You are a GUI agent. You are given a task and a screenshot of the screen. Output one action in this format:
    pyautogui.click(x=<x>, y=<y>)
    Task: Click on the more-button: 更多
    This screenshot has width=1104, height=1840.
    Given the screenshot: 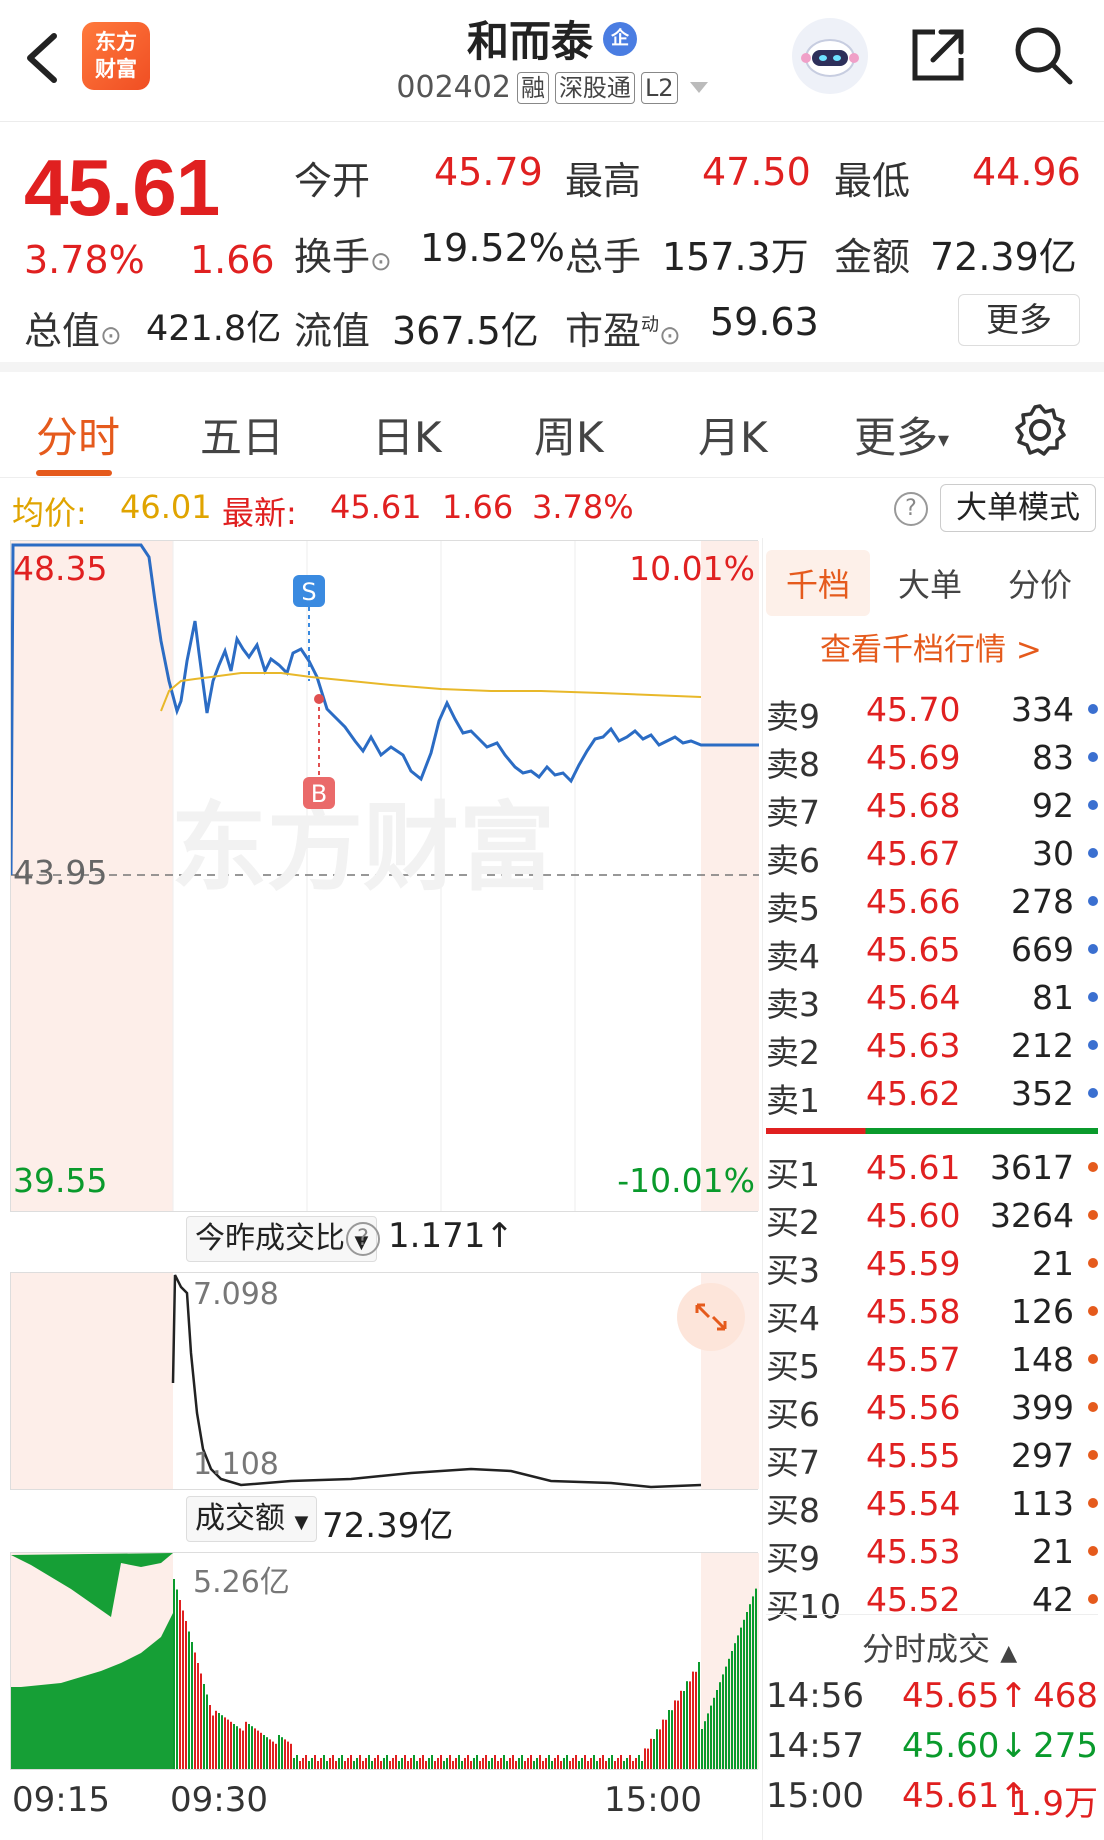 What is the action you would take?
    pyautogui.click(x=1019, y=320)
    